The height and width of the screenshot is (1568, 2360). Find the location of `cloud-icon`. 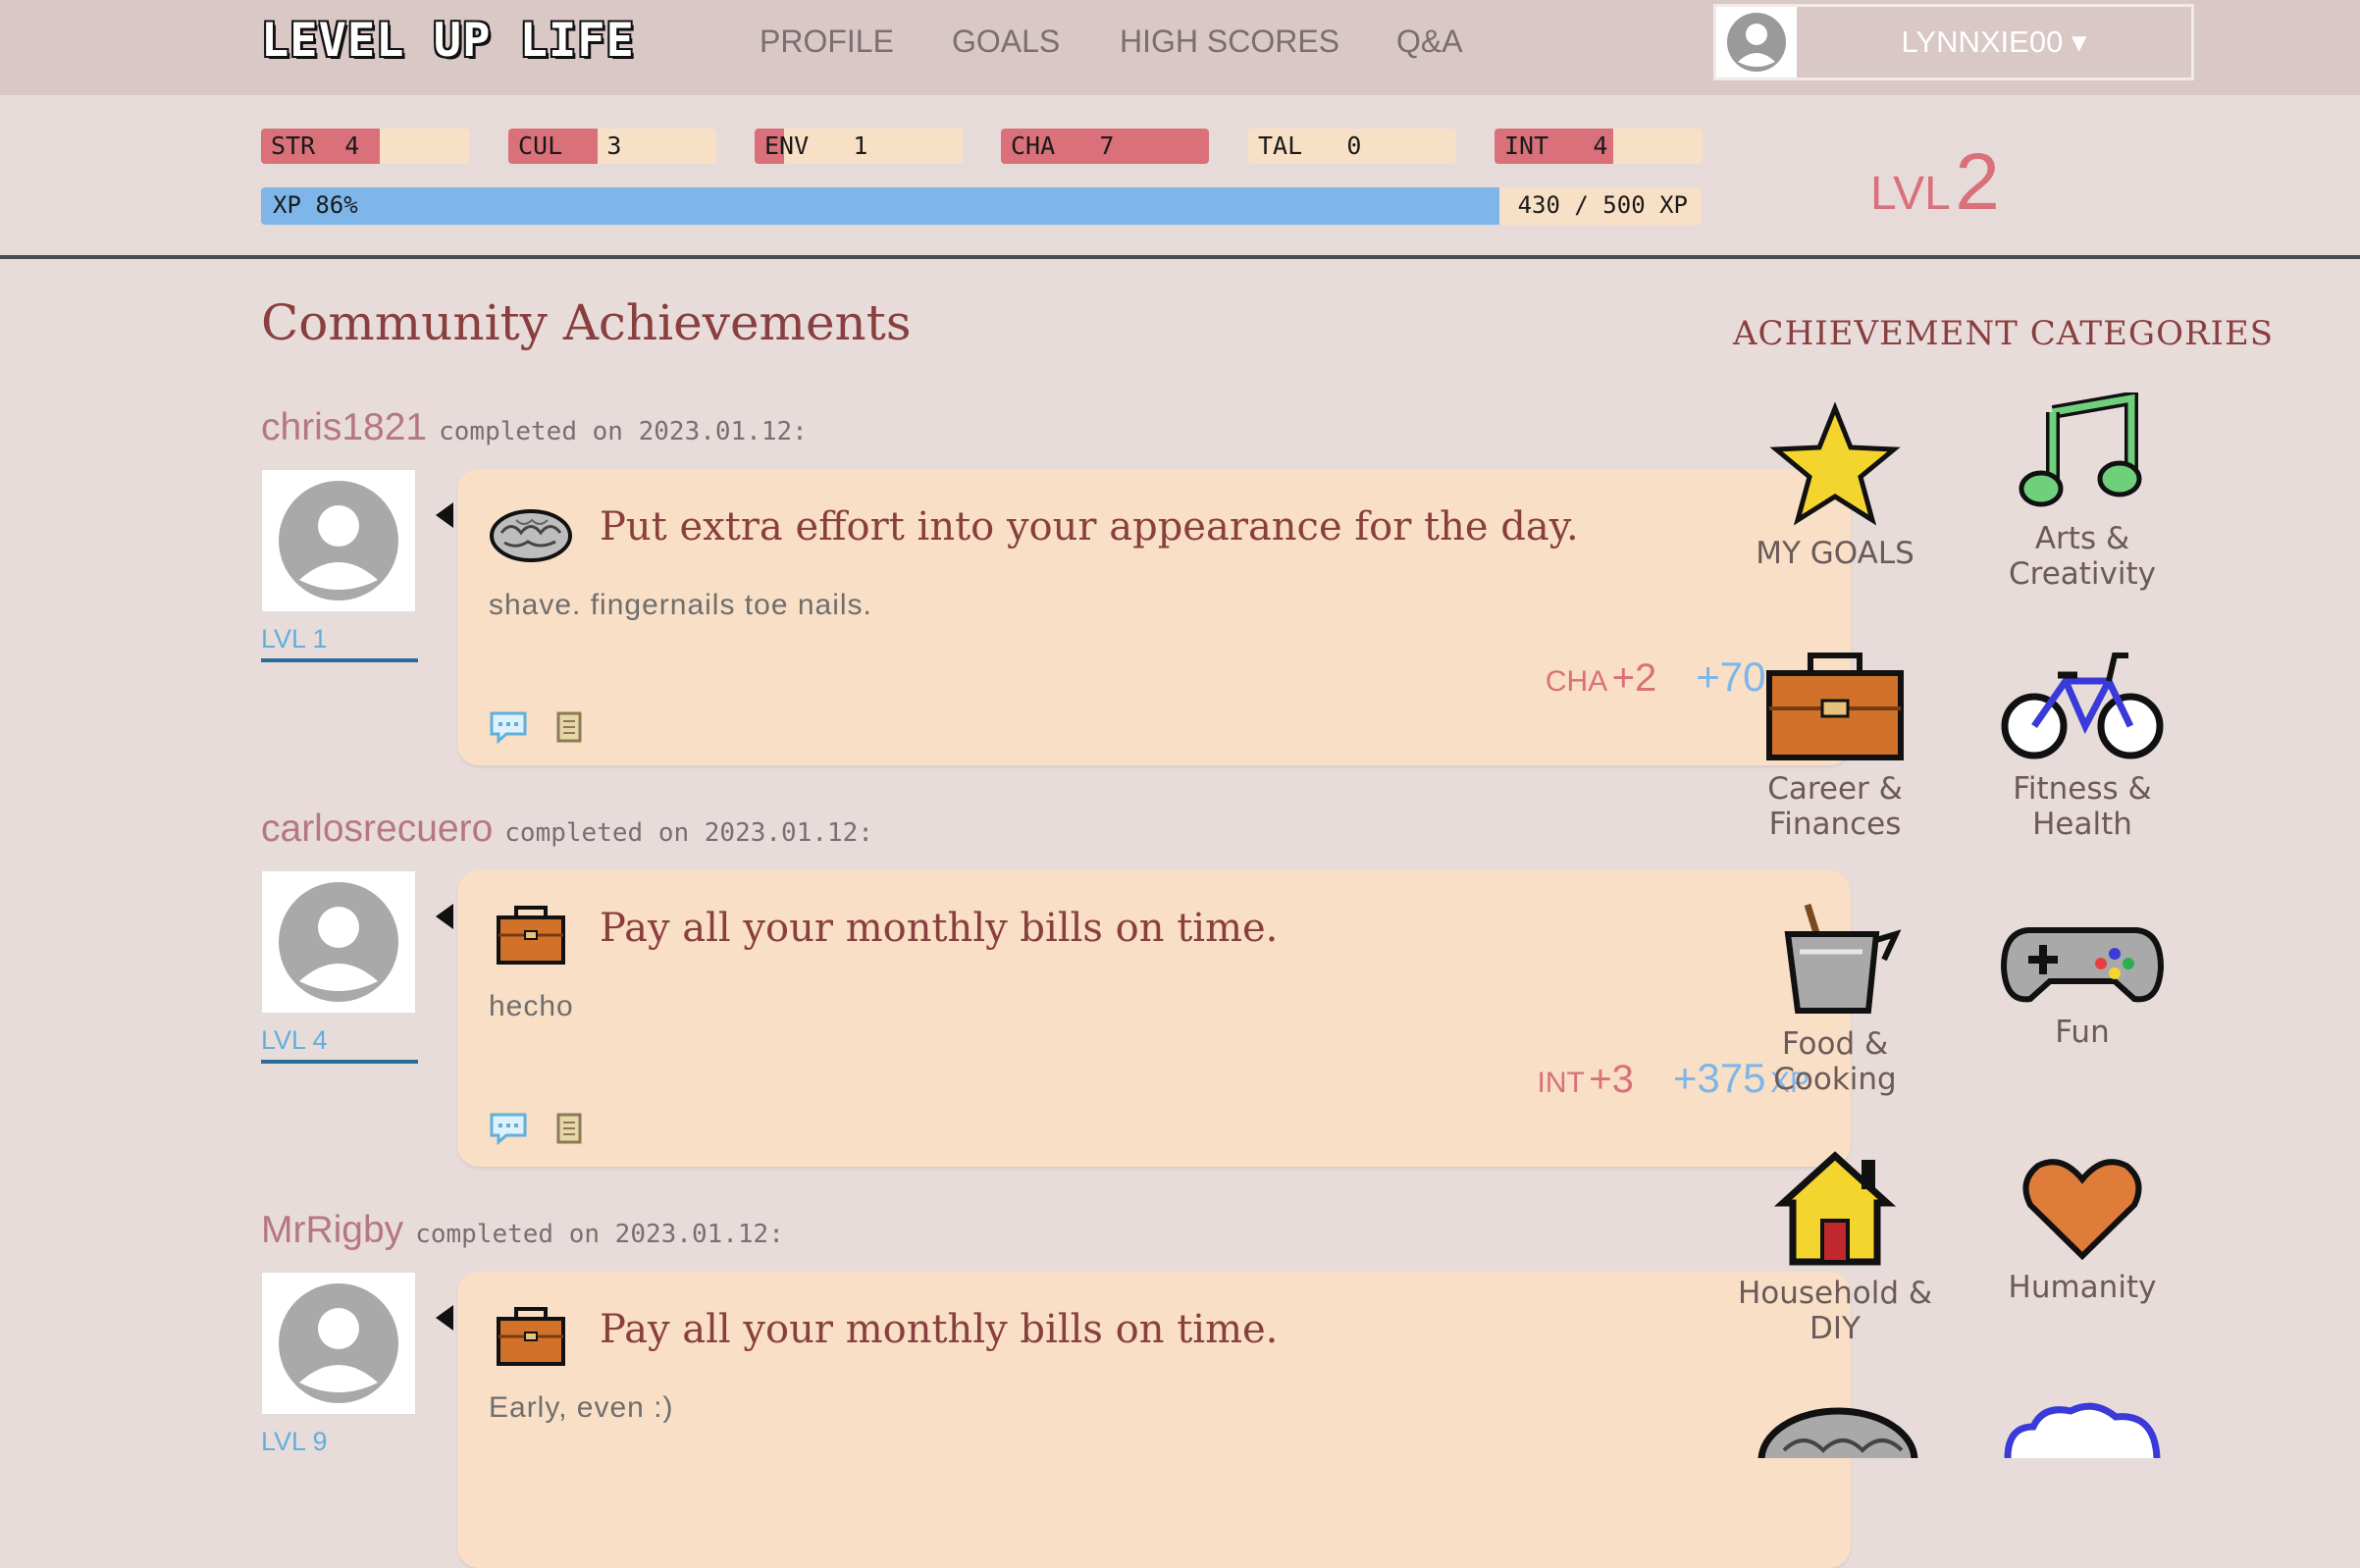

cloud-icon is located at coordinates (2082, 1429).